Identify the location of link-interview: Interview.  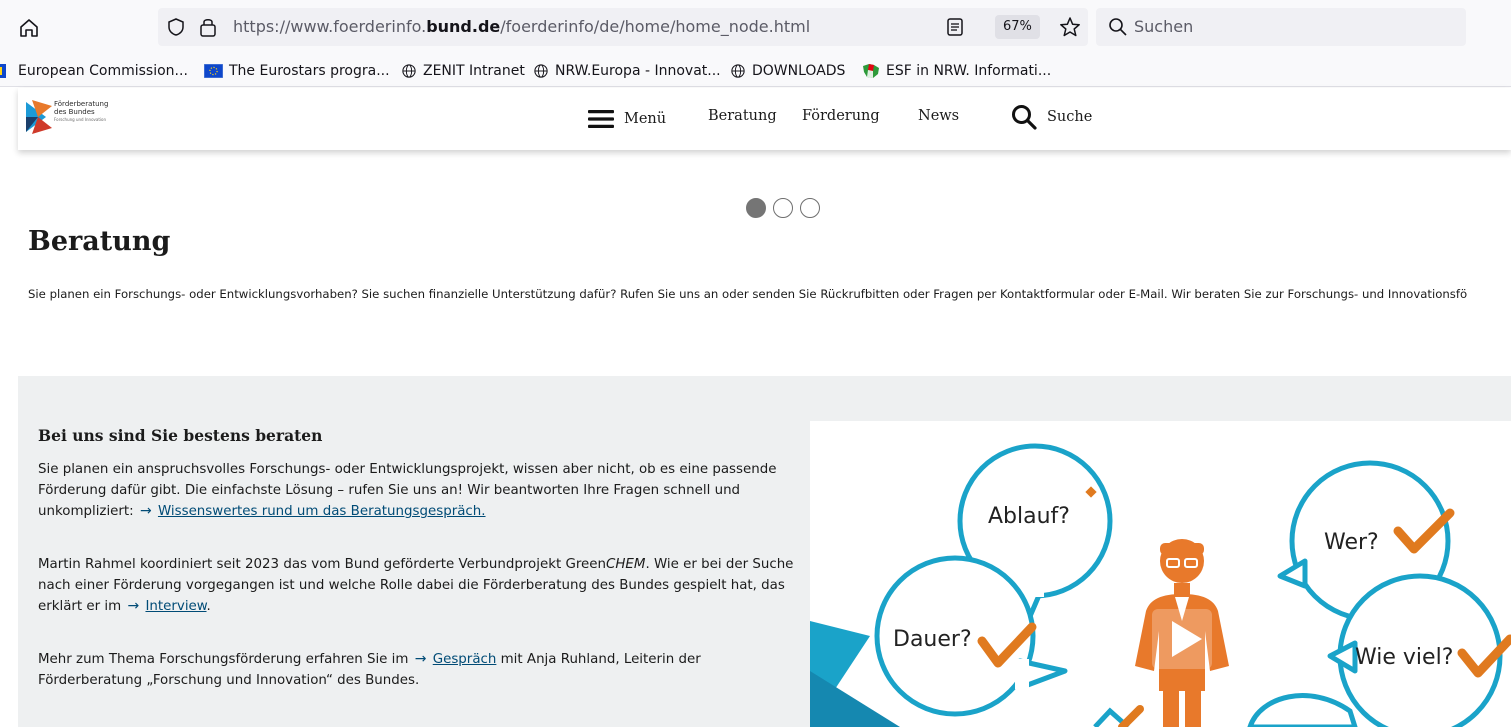
(175, 606).